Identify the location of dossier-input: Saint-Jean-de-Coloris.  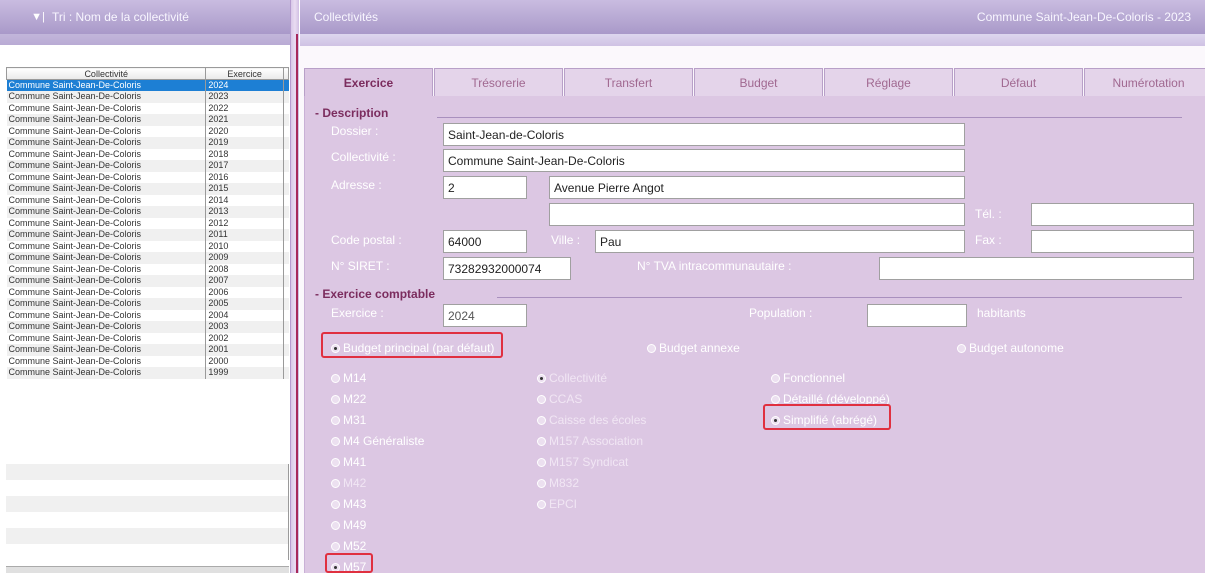
(704, 134).